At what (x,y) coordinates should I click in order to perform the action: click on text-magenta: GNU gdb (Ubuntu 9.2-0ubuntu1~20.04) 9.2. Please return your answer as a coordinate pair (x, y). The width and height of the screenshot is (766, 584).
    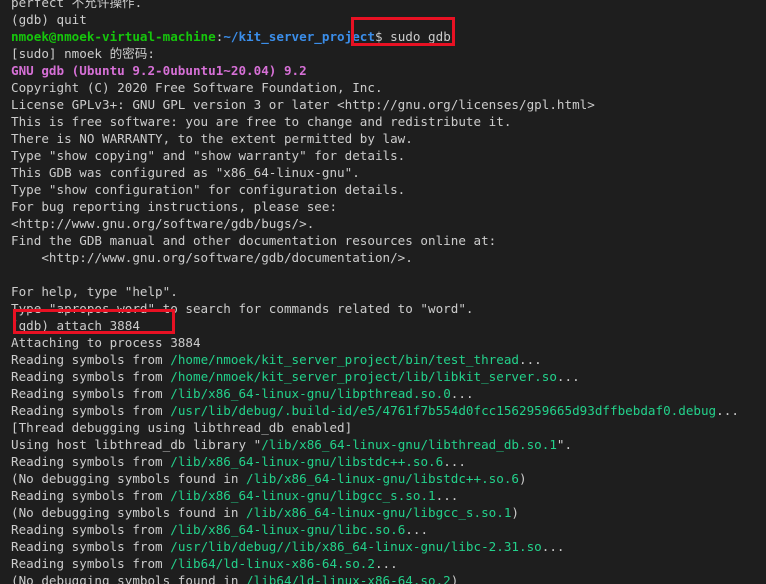
    Looking at the image, I should click on (159, 70).